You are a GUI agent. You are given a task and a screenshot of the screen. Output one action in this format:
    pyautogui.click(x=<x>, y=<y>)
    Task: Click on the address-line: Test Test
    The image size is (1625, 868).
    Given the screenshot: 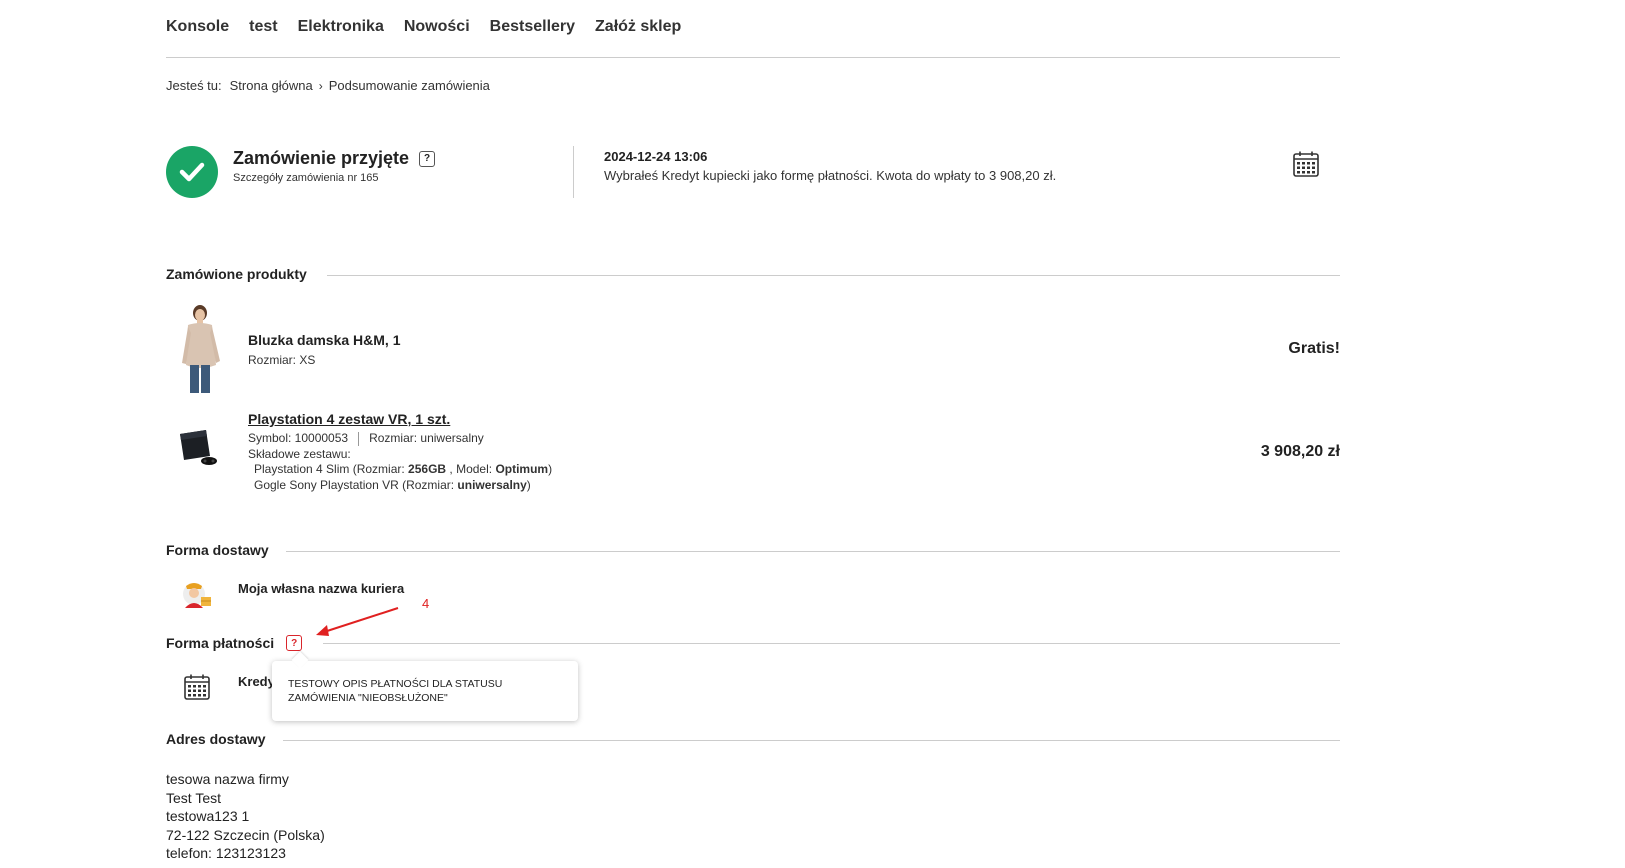 What is the action you would take?
    pyautogui.click(x=193, y=797)
    